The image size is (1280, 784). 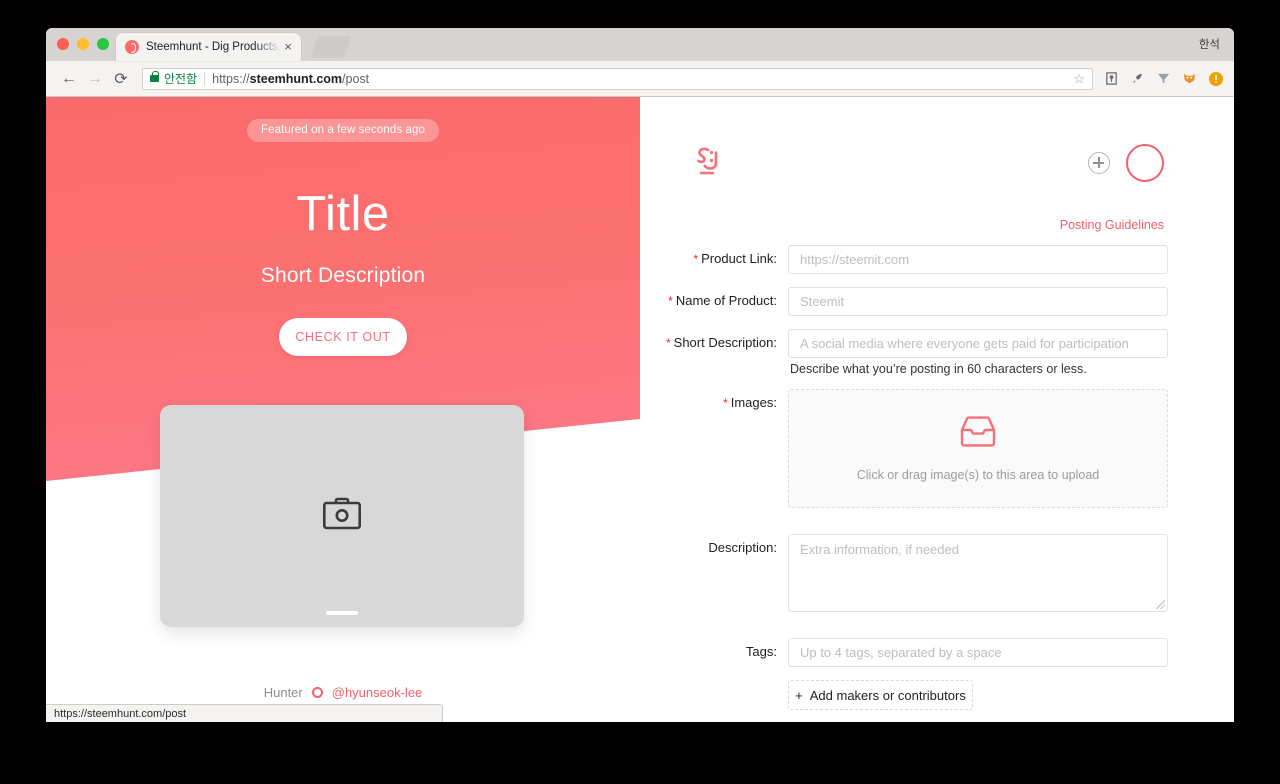 I want to click on name-of-product-input: Steemit, so click(x=978, y=301).